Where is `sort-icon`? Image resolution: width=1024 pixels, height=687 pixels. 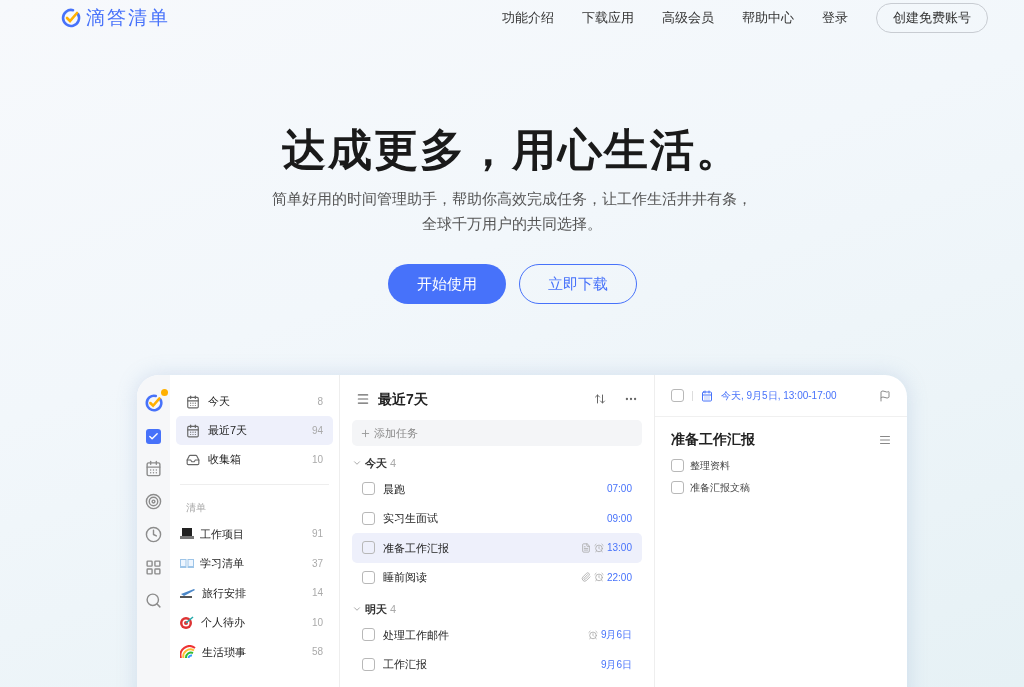
sort-icon is located at coordinates (600, 399).